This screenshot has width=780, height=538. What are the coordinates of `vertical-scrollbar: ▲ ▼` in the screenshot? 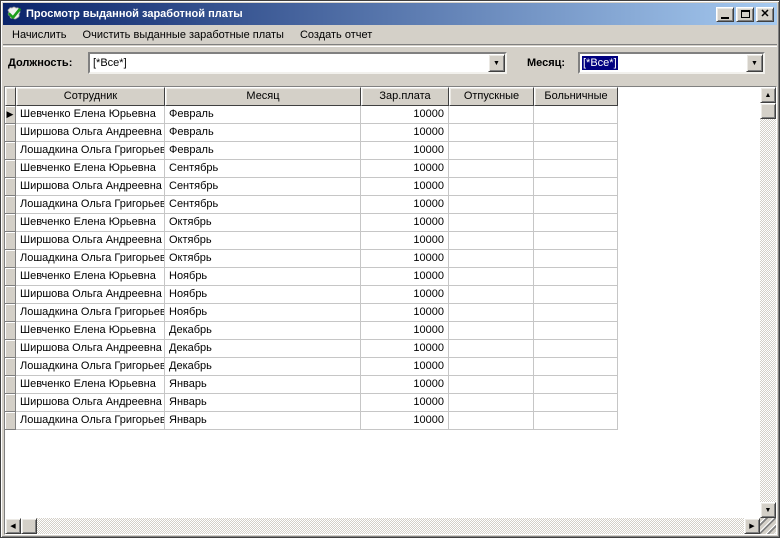 It's located at (768, 302).